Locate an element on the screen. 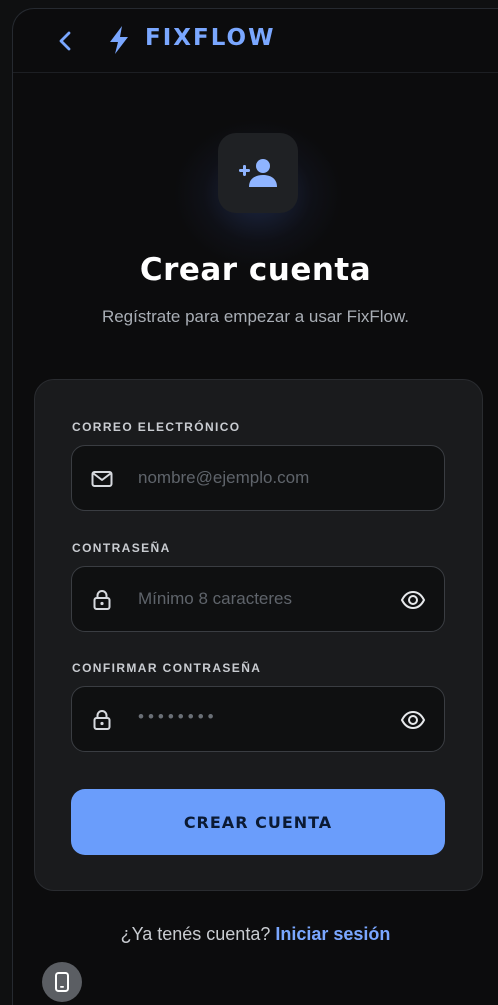 This screenshot has width=498, height=1005. chevron-left-icon is located at coordinates (65, 41).